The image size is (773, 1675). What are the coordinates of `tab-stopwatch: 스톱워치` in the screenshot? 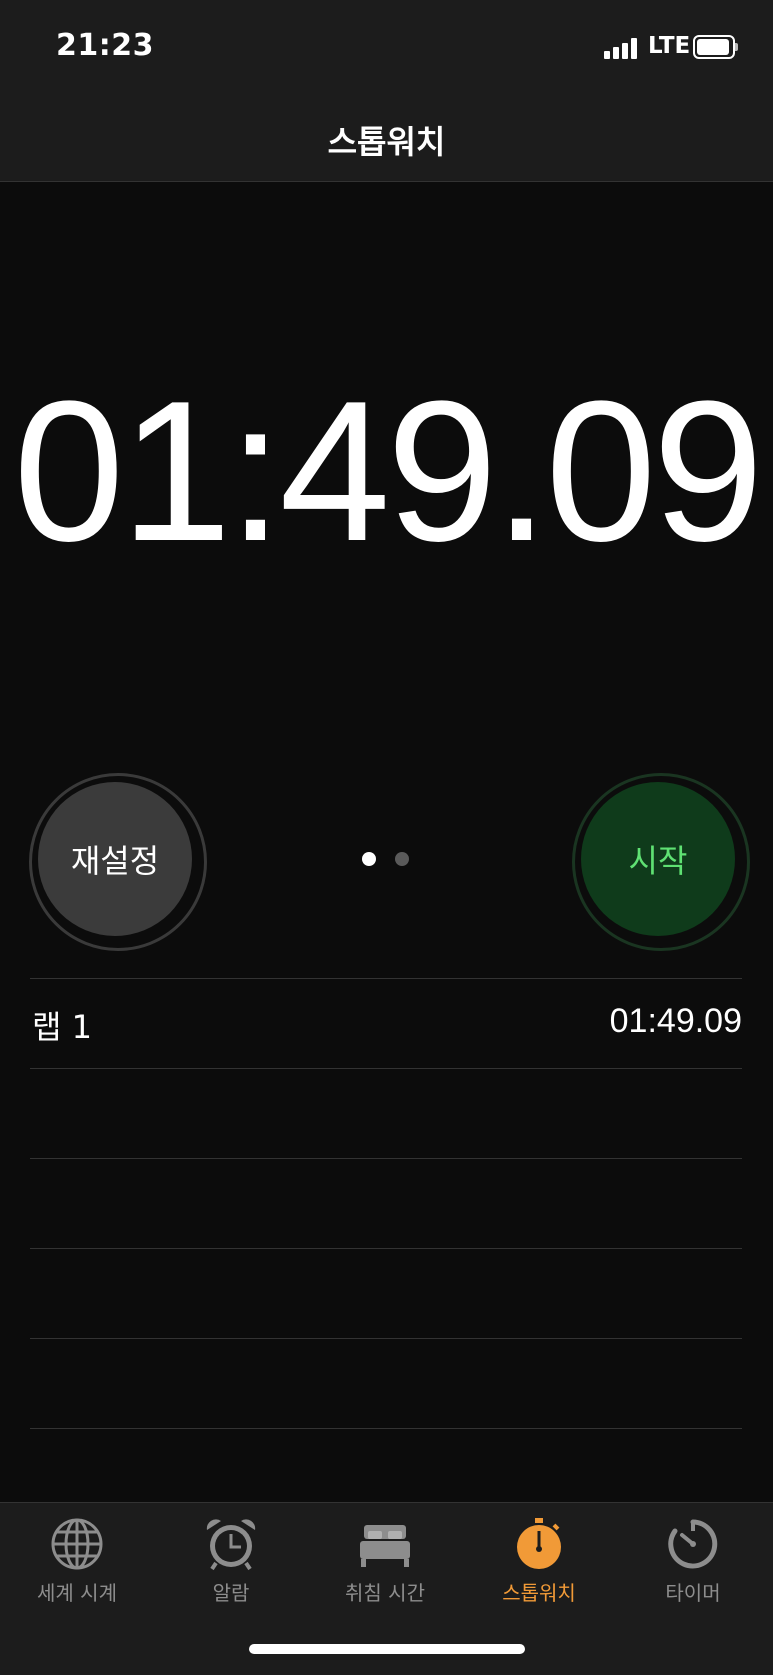 It's located at (539, 1558).